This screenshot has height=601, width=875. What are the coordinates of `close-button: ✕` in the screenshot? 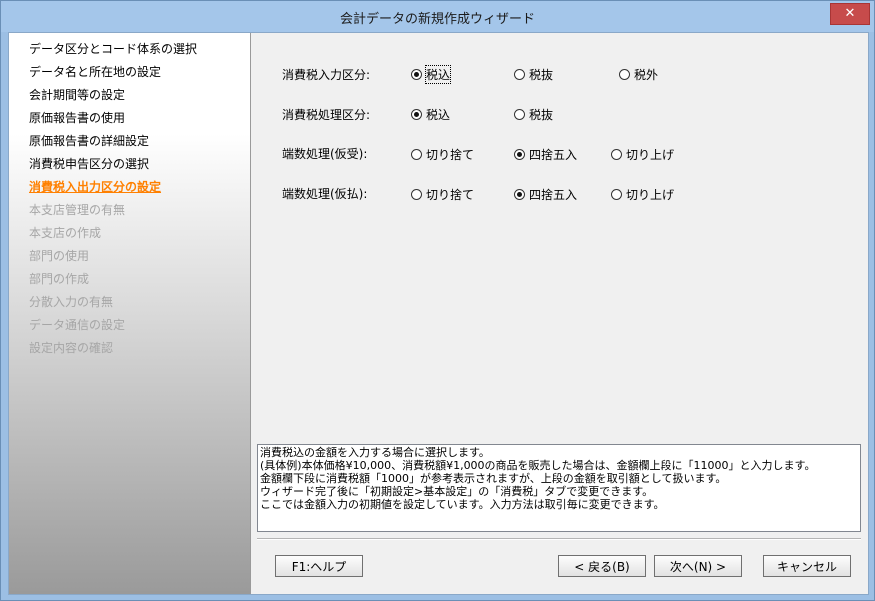 It's located at (850, 14).